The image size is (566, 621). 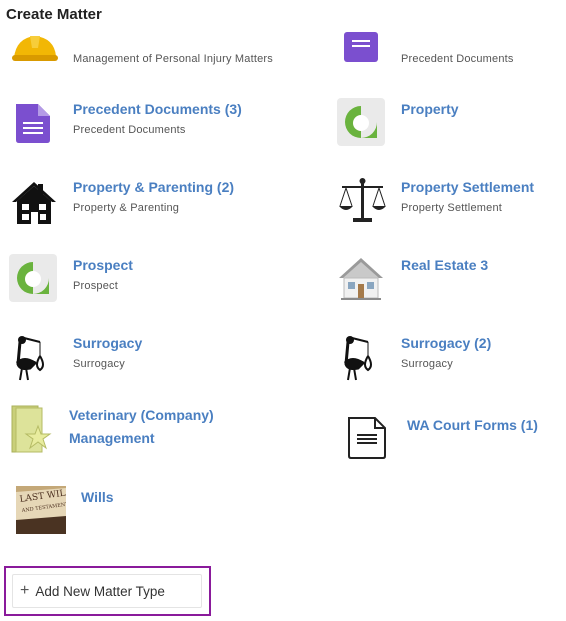 What do you see at coordinates (100, 591) in the screenshot?
I see `add-button-label: Add New Matter Type` at bounding box center [100, 591].